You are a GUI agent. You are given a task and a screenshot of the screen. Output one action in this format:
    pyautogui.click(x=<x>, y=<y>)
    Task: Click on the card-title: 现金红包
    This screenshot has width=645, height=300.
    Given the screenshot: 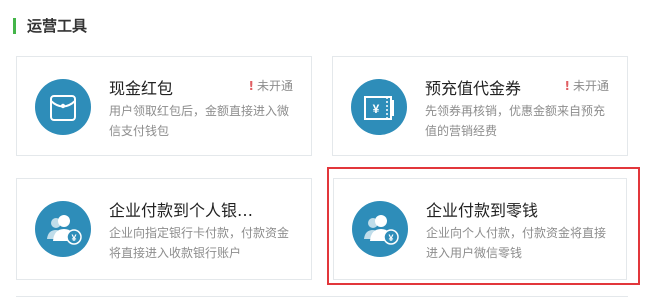 What is the action you would take?
    pyautogui.click(x=141, y=88)
    